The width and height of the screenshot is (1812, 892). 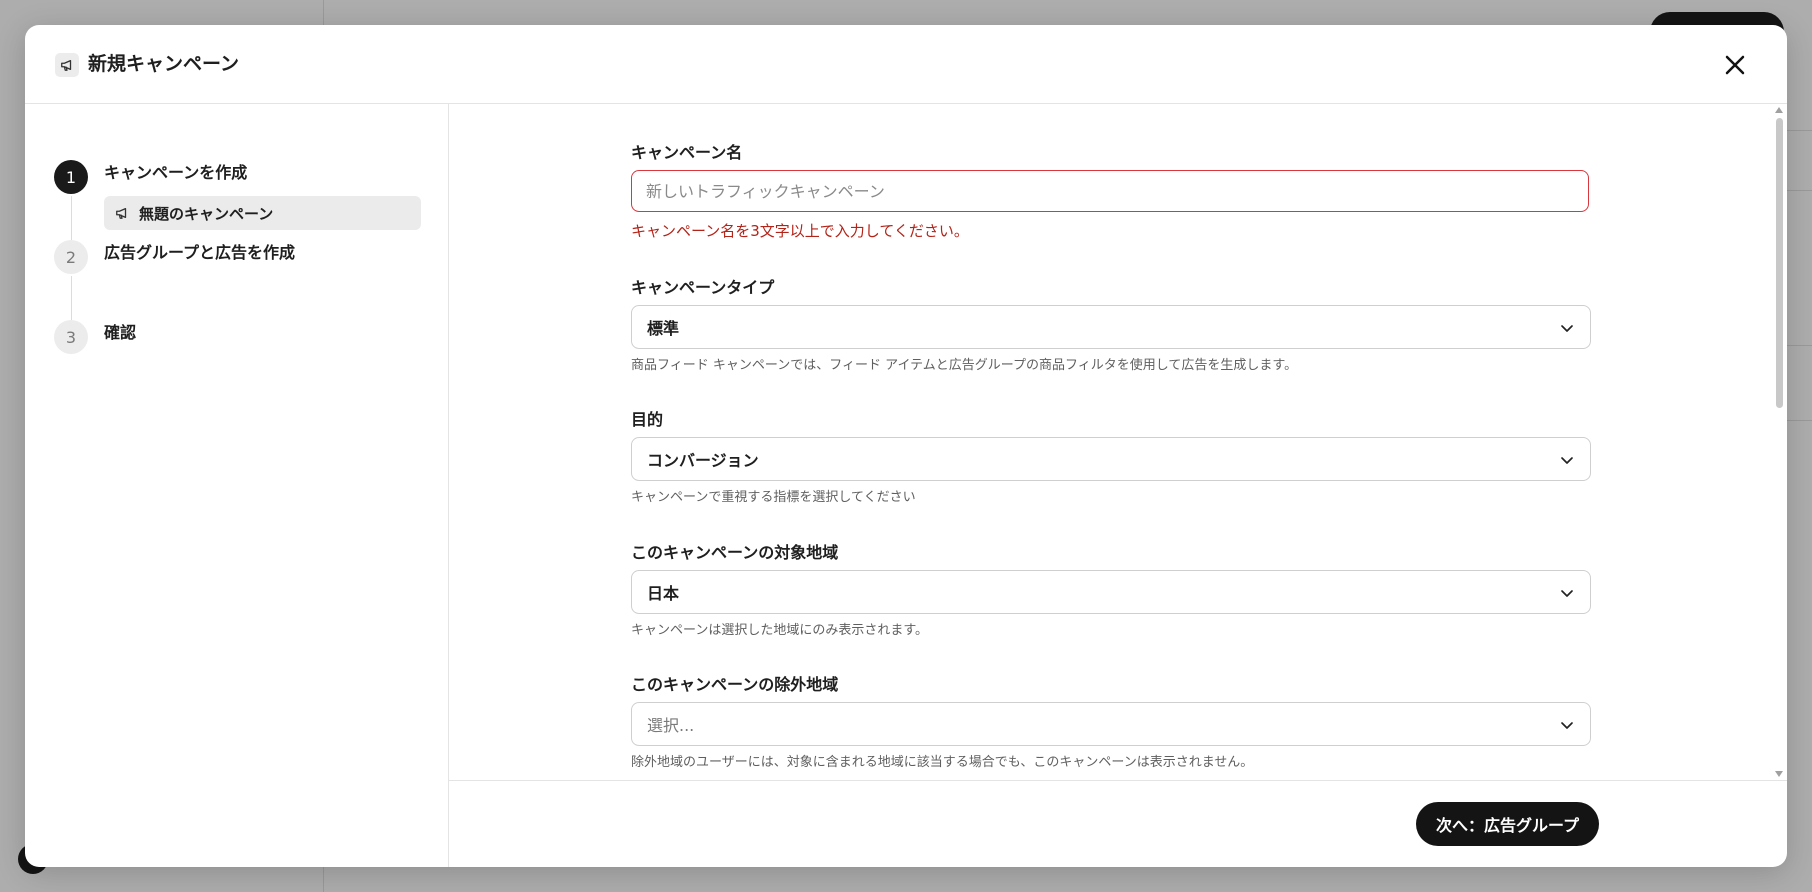 I want to click on target-regions-field: このキャンペーンの対象地域 日本 キャンペーンは選択した地域にのみ表示されます。, so click(x=1111, y=591).